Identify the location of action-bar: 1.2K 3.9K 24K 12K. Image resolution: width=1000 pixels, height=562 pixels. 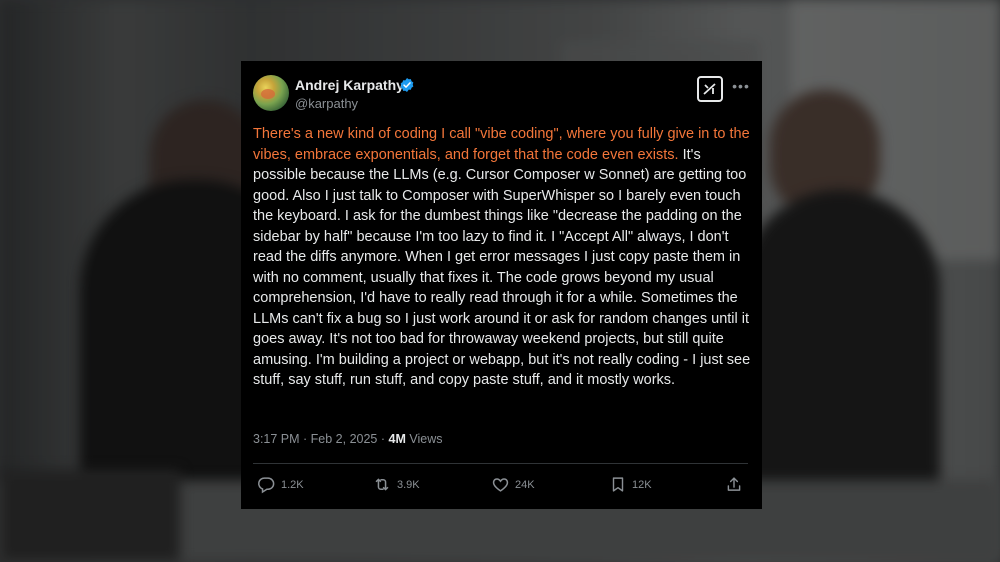
(500, 486).